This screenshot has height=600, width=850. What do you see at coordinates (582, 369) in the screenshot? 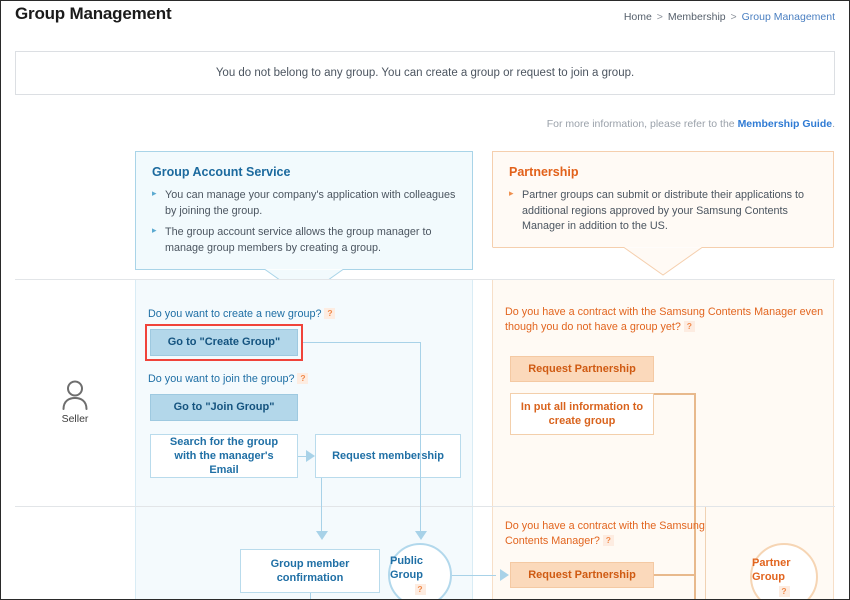
I see `request-partnership-button-seller: Request Partnership` at bounding box center [582, 369].